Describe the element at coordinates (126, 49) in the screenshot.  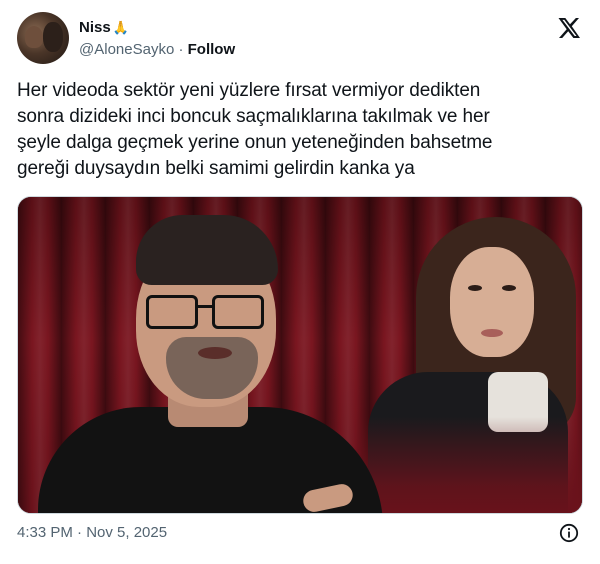
I see `user-handle: @AloneSayko` at that location.